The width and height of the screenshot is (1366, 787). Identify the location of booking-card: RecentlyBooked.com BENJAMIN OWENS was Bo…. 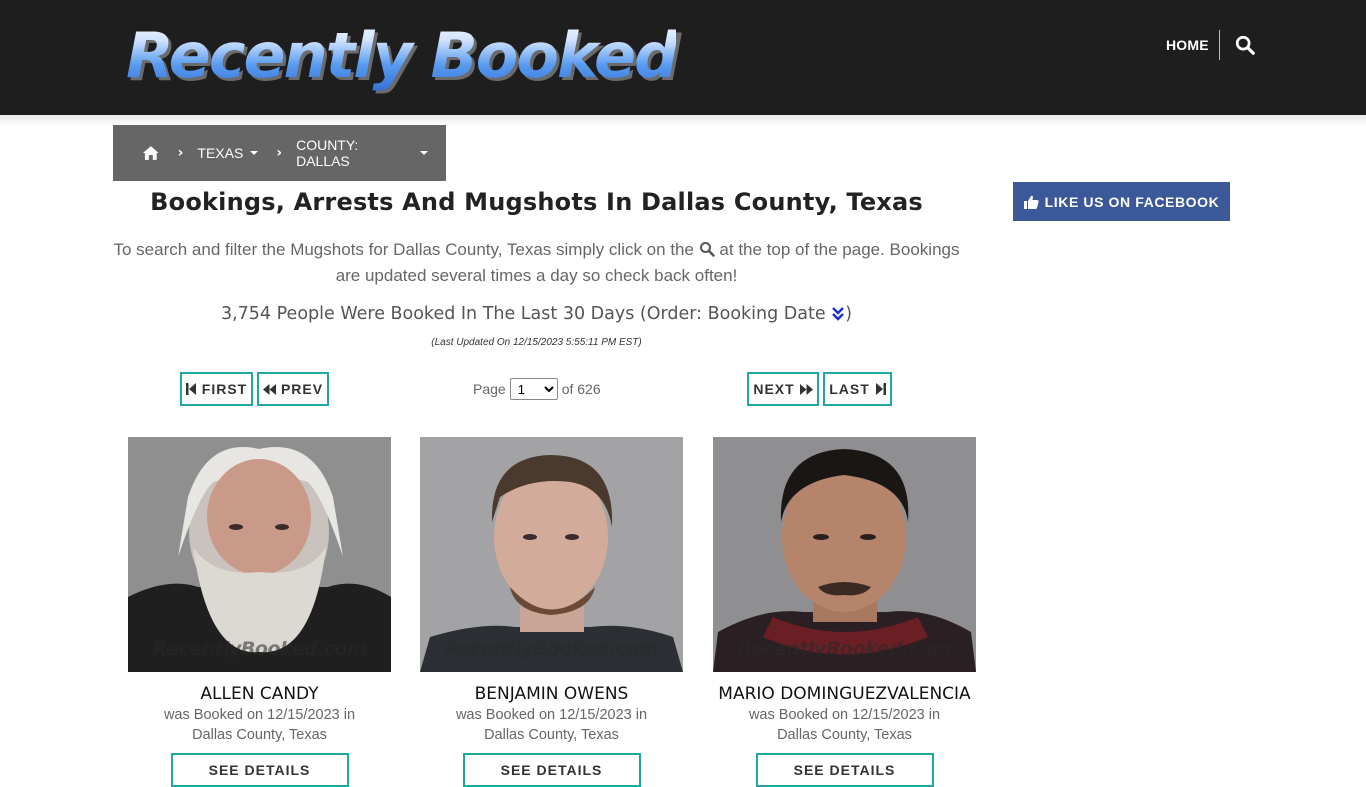
(551, 612).